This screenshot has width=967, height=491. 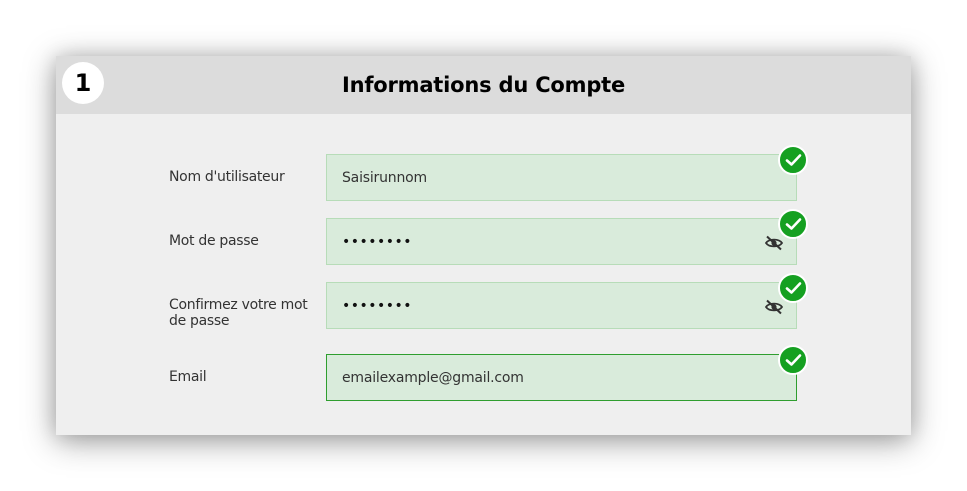 What do you see at coordinates (377, 306) in the screenshot?
I see `confirm-password-value: ••••••••` at bounding box center [377, 306].